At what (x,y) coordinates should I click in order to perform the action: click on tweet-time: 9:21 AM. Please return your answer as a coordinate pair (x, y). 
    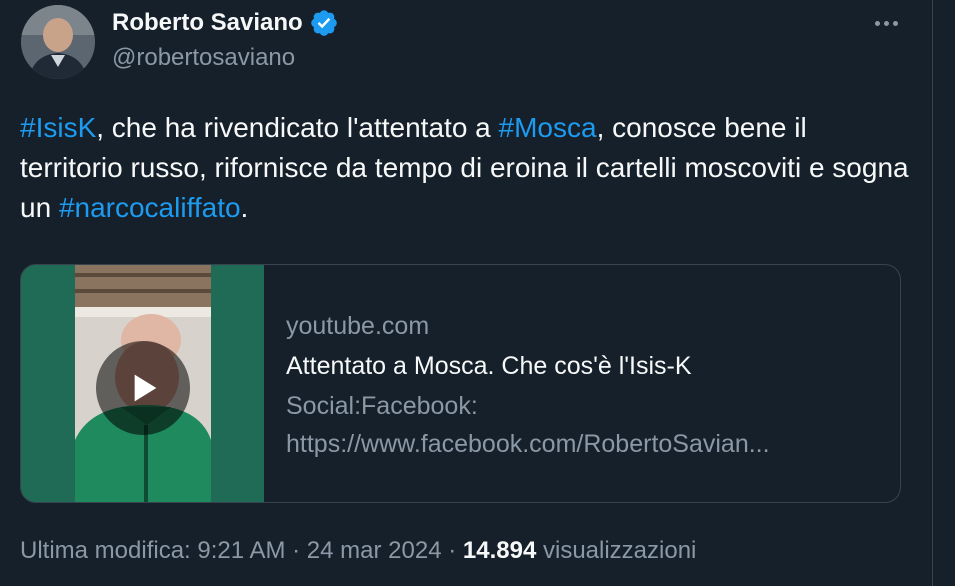
    Looking at the image, I should click on (241, 550).